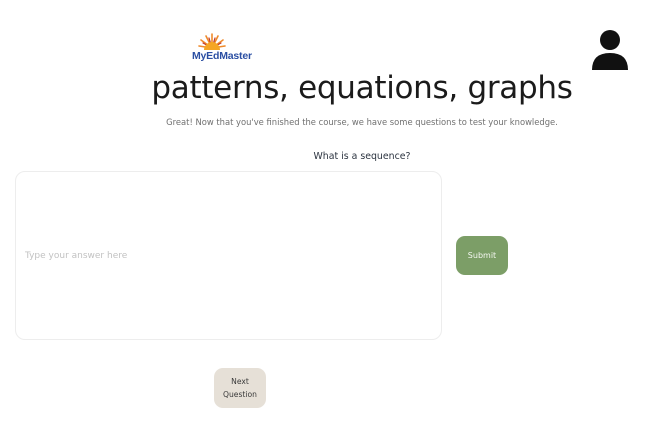  What do you see at coordinates (362, 88) in the screenshot?
I see `page-title: patterns, equations, graphs` at bounding box center [362, 88].